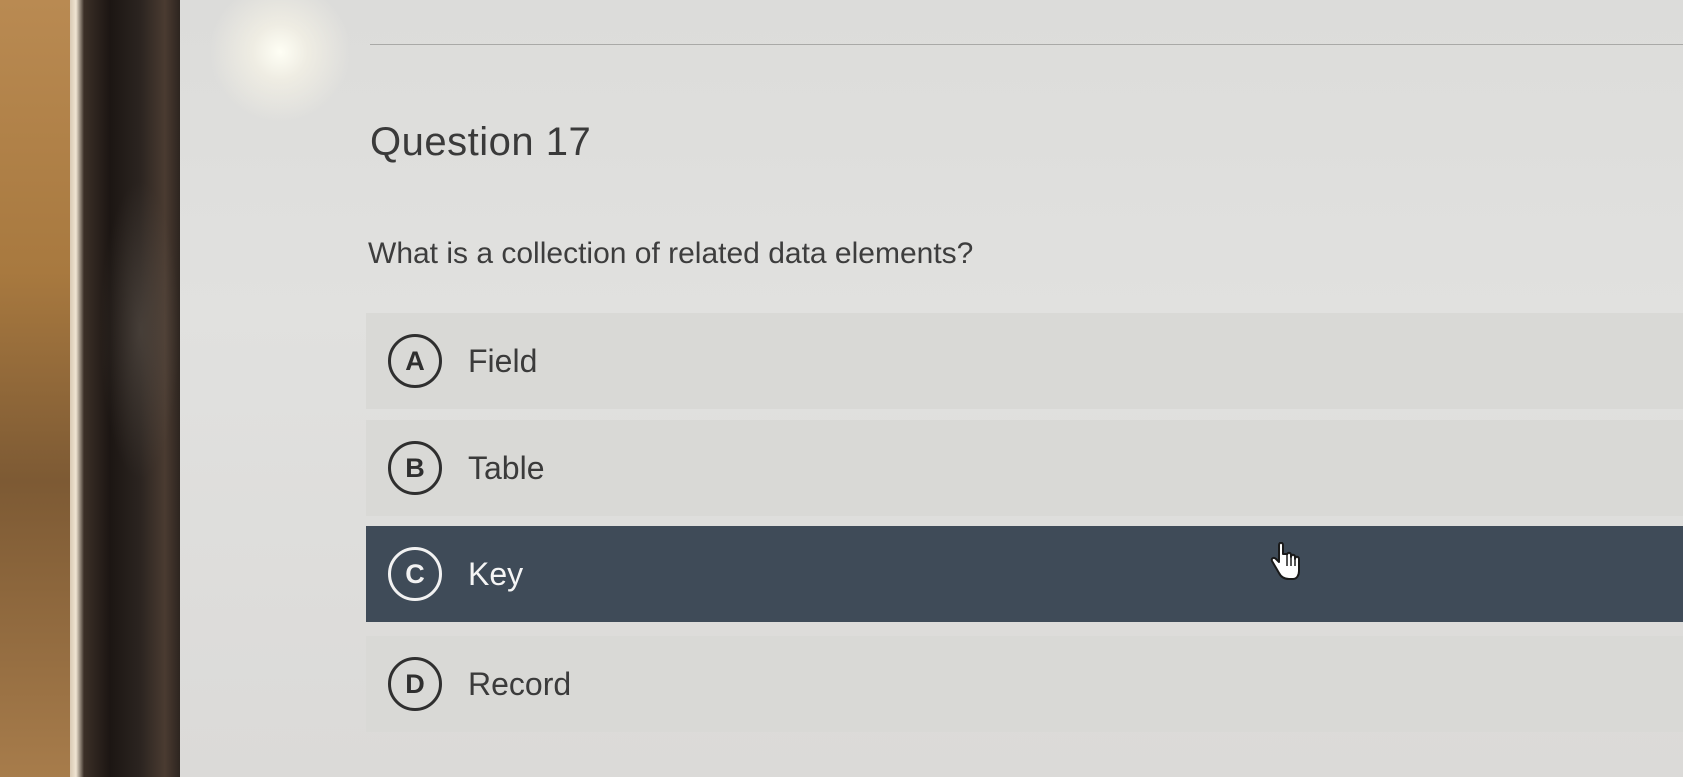  What do you see at coordinates (496, 573) in the screenshot?
I see `option-label: Key` at bounding box center [496, 573].